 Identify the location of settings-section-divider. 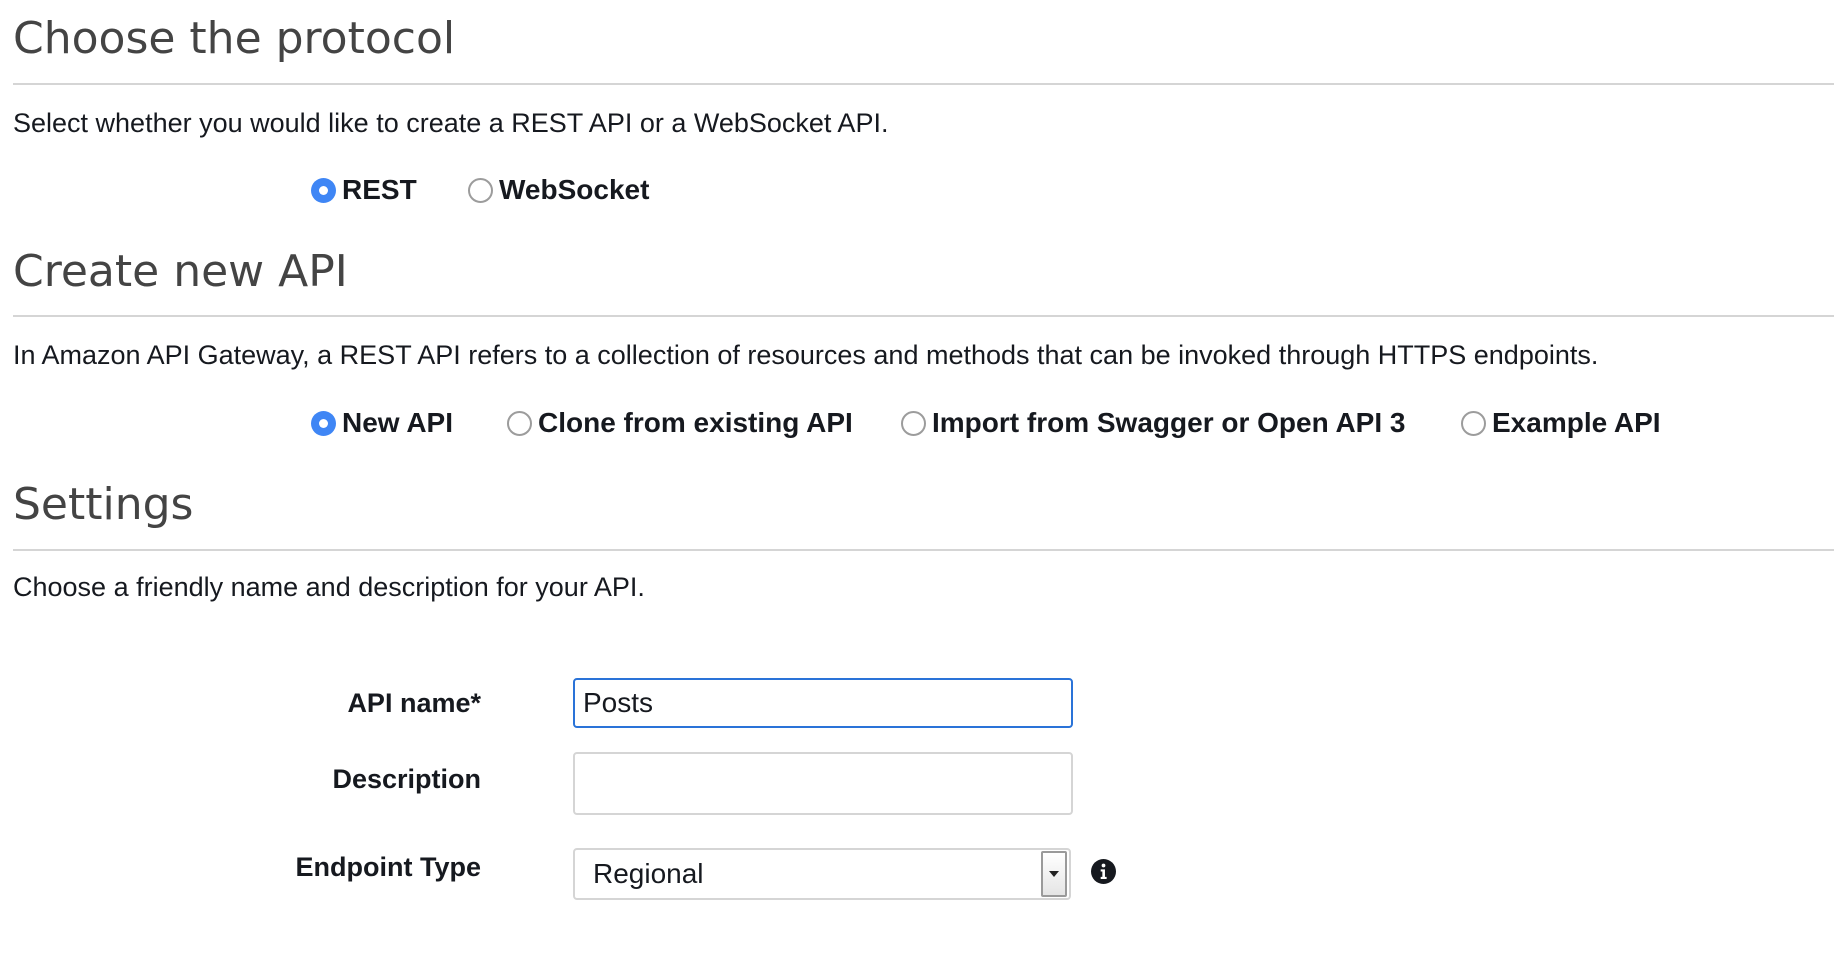
(923, 550).